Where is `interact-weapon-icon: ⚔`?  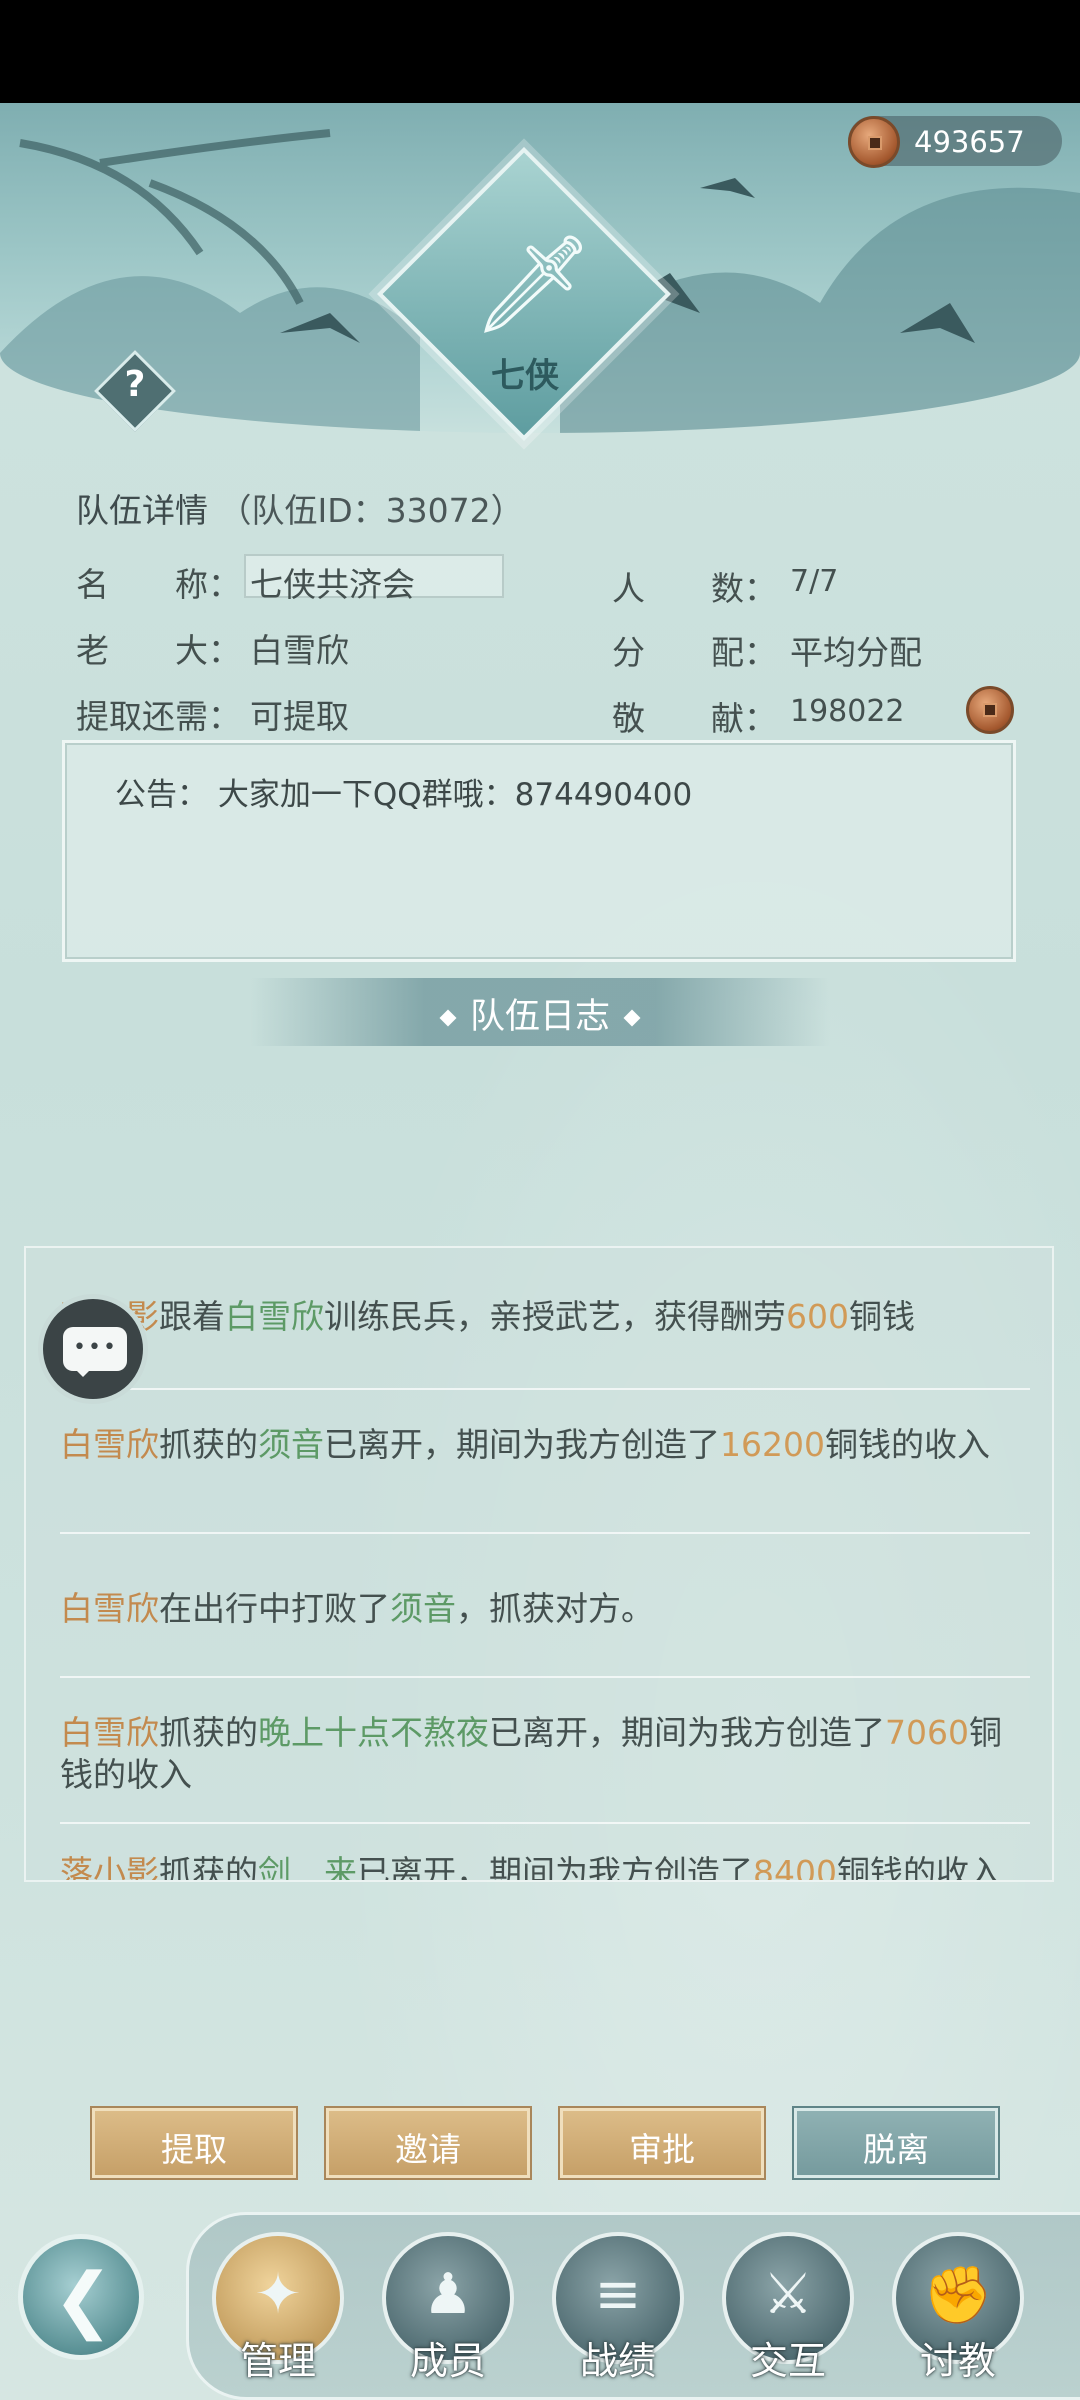 interact-weapon-icon: ⚔ is located at coordinates (788, 2294).